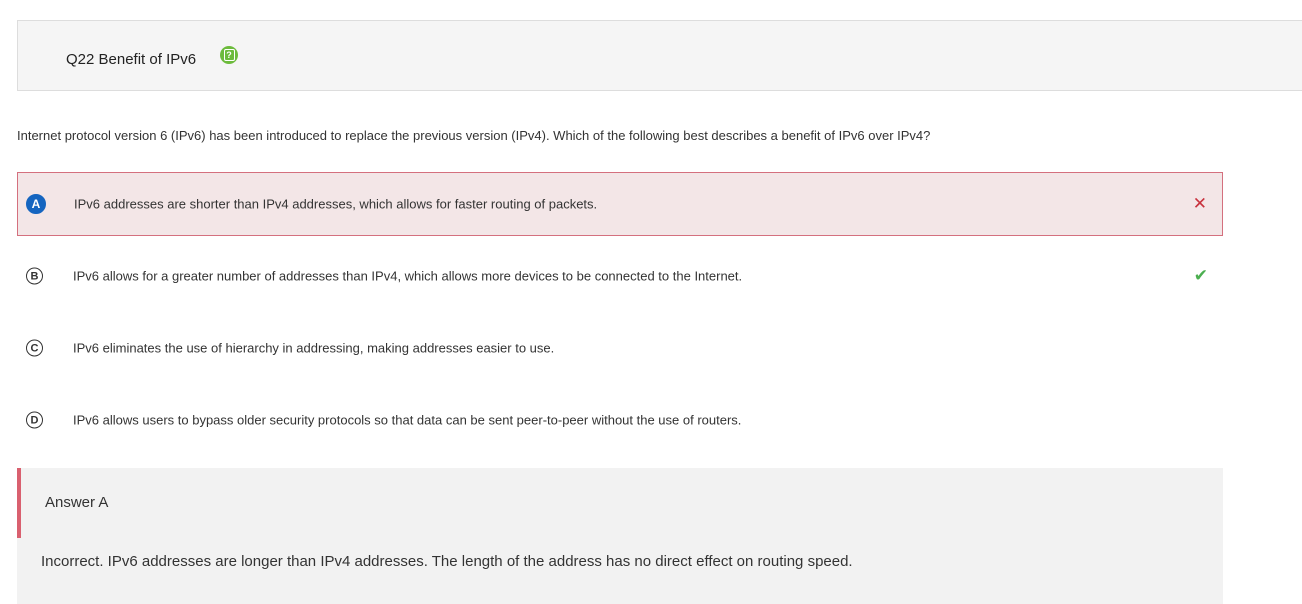 The height and width of the screenshot is (604, 1302). What do you see at coordinates (77, 502) in the screenshot?
I see `answer-title: Answer A` at bounding box center [77, 502].